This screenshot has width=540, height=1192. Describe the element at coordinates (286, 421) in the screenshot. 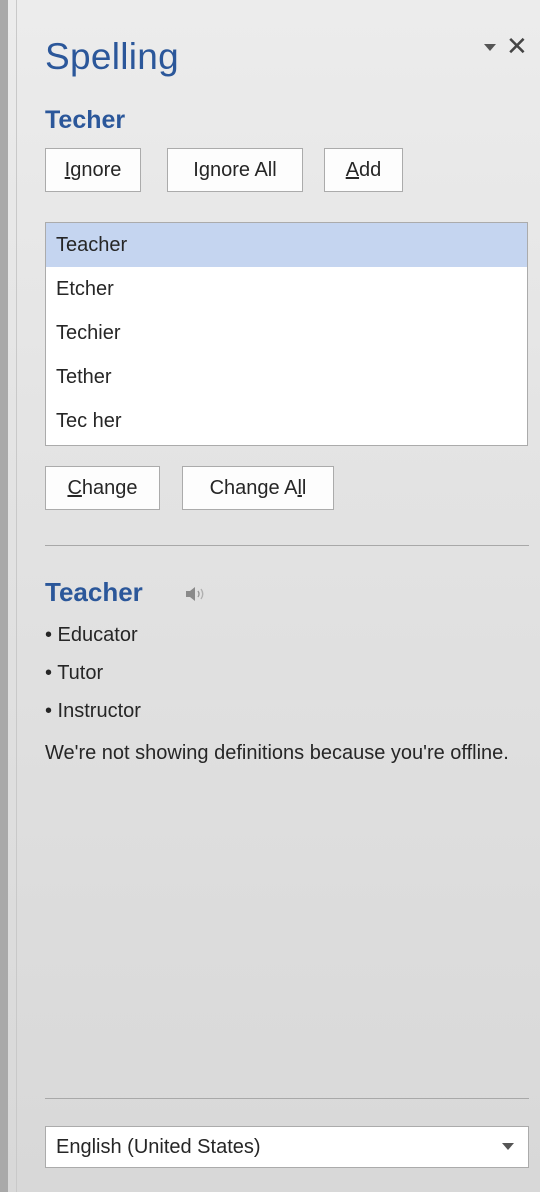

I see `suggestion-item: Tec her` at that location.